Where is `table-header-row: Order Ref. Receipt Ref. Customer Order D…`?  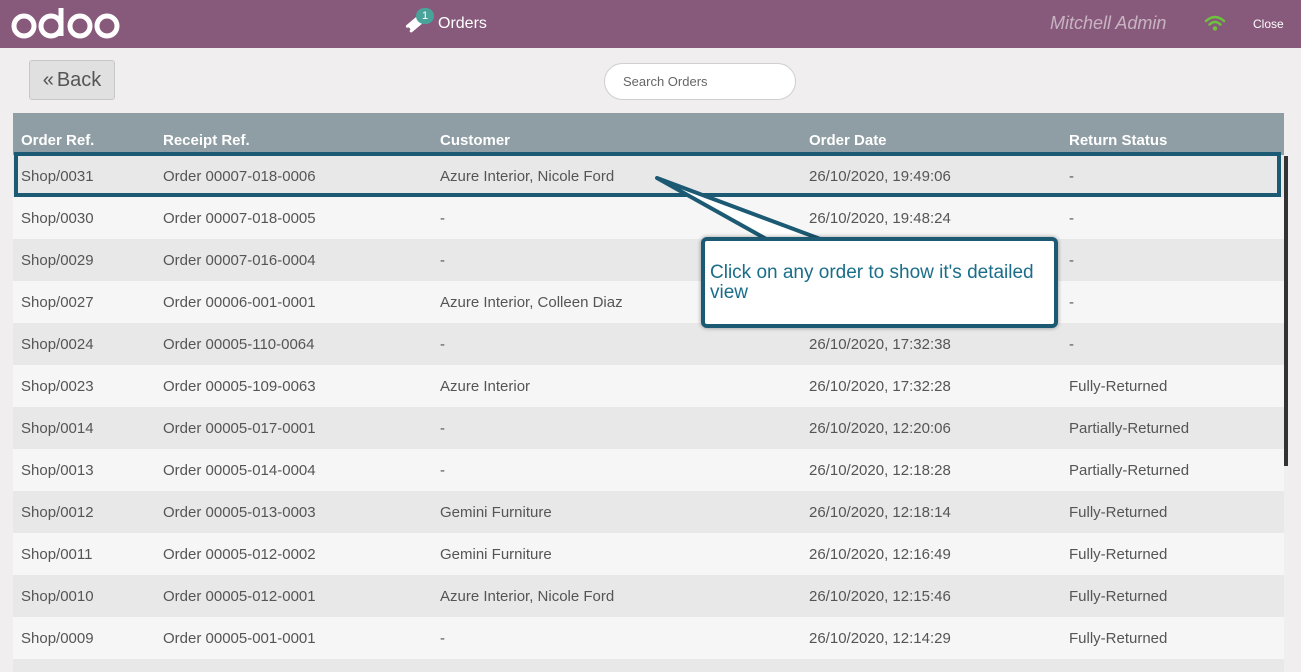 table-header-row: Order Ref. Receipt Ref. Customer Order D… is located at coordinates (648, 134).